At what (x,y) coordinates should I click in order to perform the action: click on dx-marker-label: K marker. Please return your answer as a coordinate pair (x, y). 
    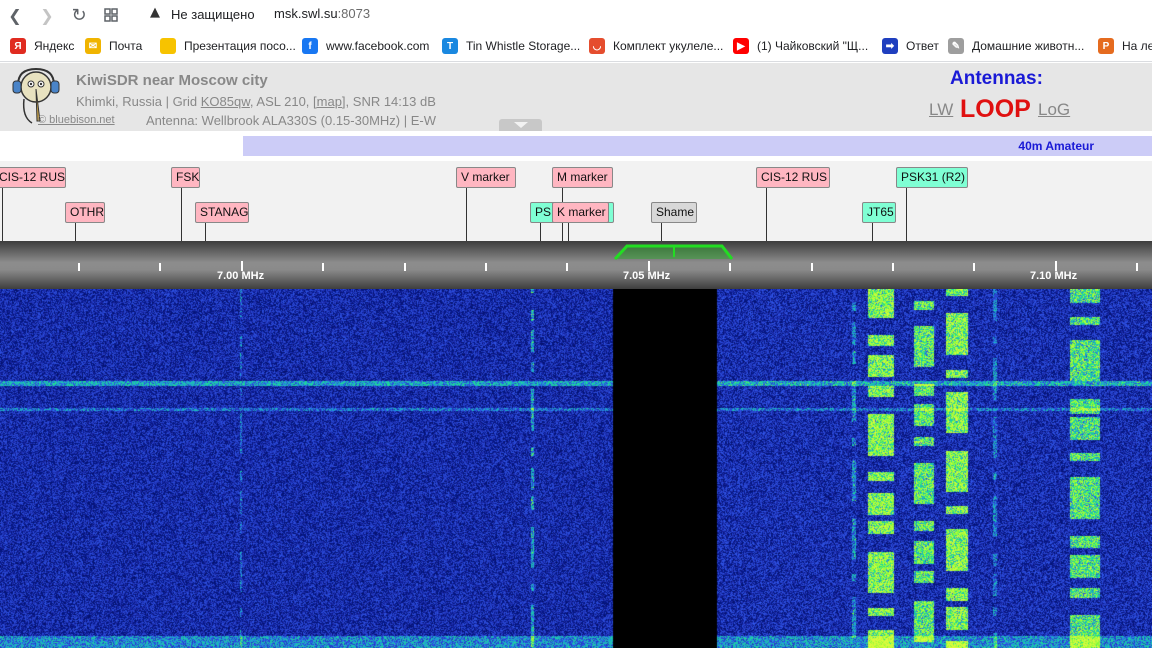
    Looking at the image, I should click on (580, 212).